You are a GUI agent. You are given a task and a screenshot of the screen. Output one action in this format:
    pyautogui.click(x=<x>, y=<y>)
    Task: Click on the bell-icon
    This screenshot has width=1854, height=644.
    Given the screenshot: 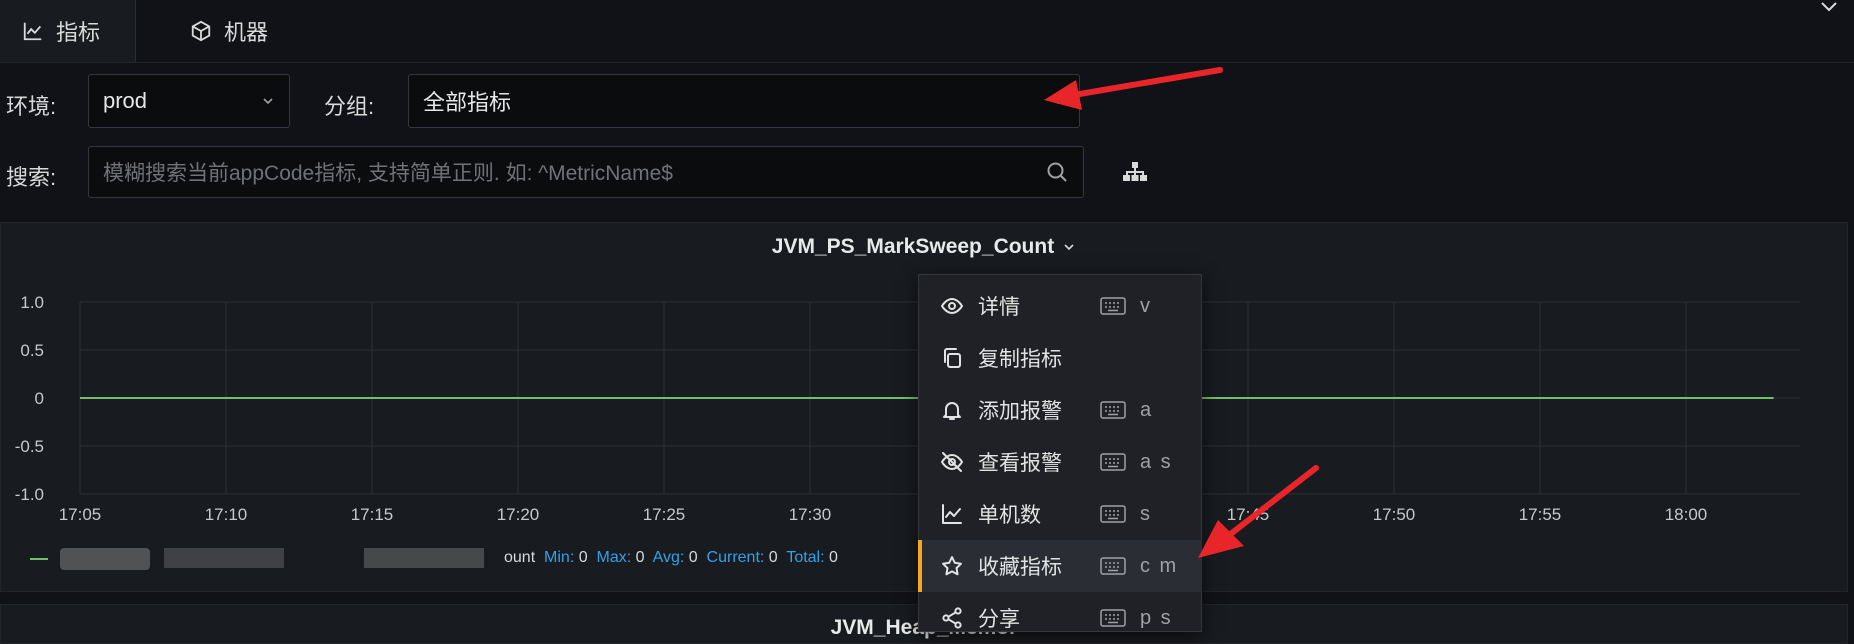 What is the action you would take?
    pyautogui.click(x=952, y=411)
    